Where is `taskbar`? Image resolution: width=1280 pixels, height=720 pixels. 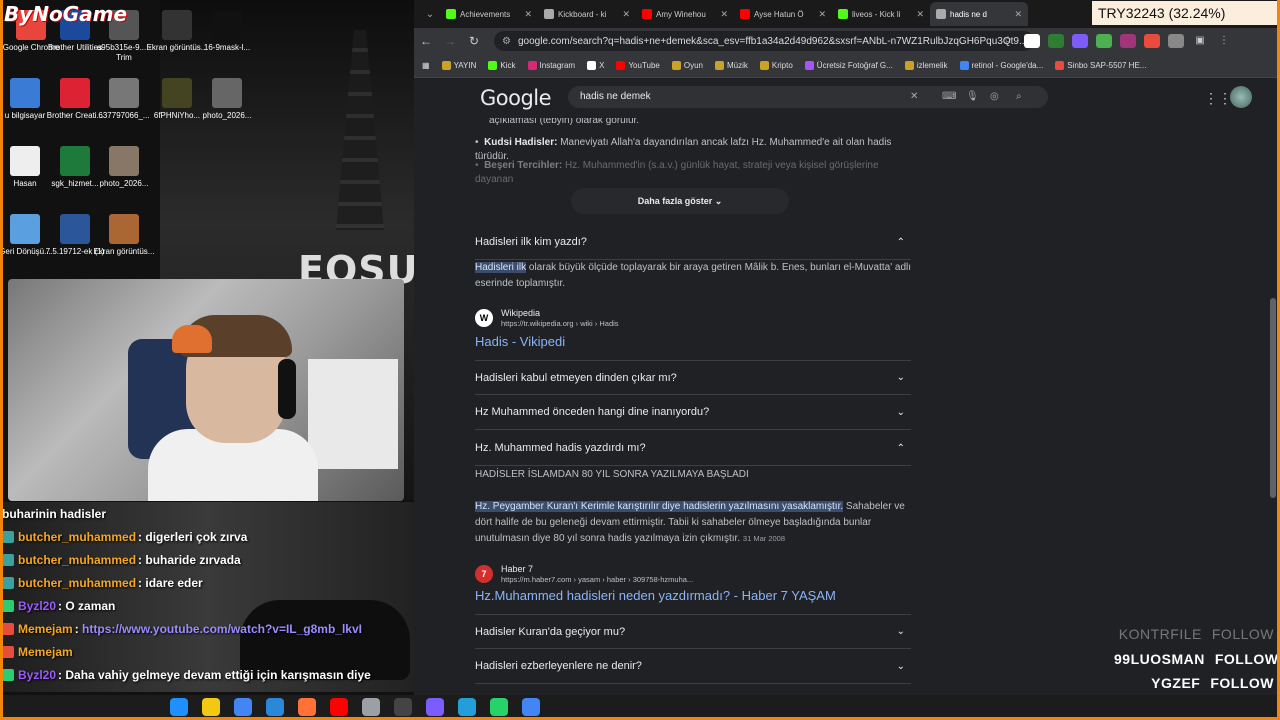 taskbar is located at coordinates (640, 707).